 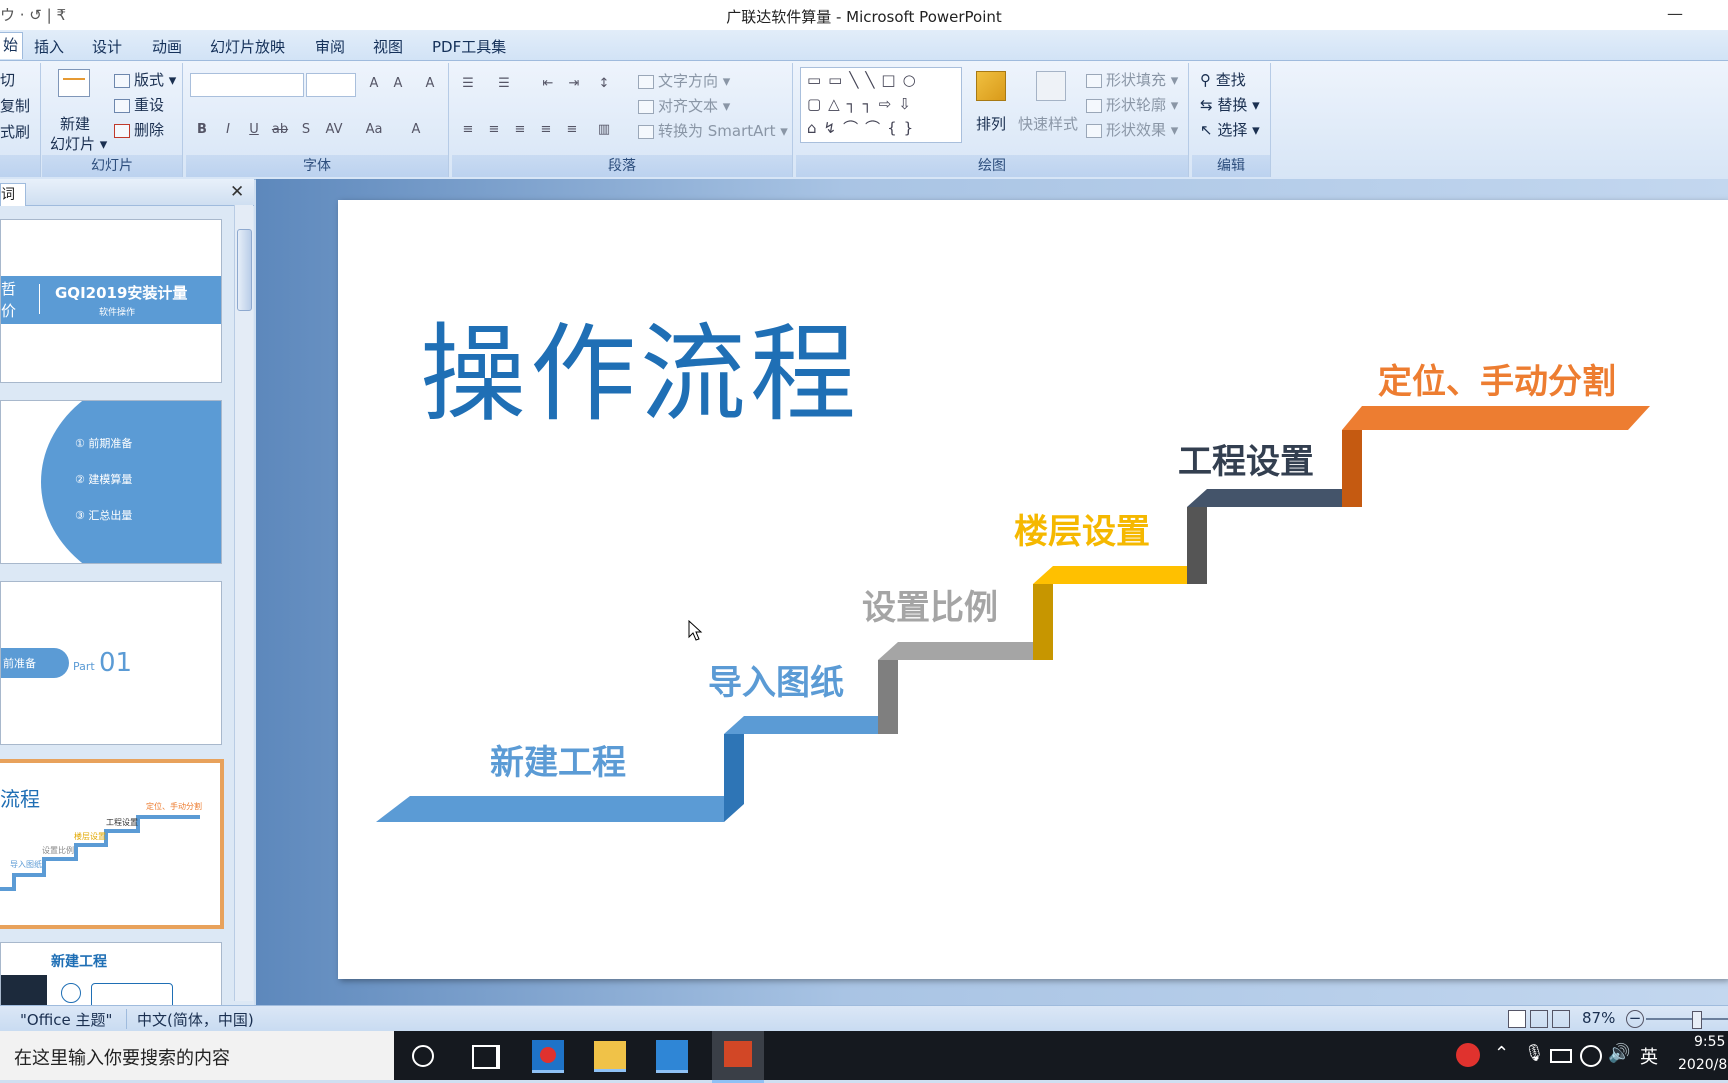 What do you see at coordinates (388, 46) in the screenshot?
I see `tab-view: 视图` at bounding box center [388, 46].